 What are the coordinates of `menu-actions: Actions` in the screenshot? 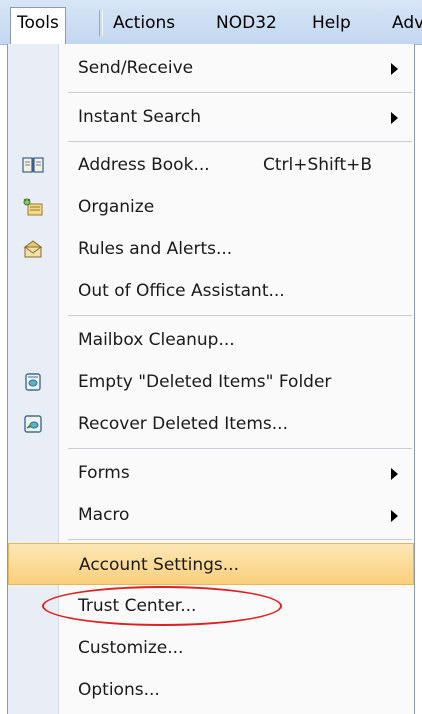 It's located at (144, 23).